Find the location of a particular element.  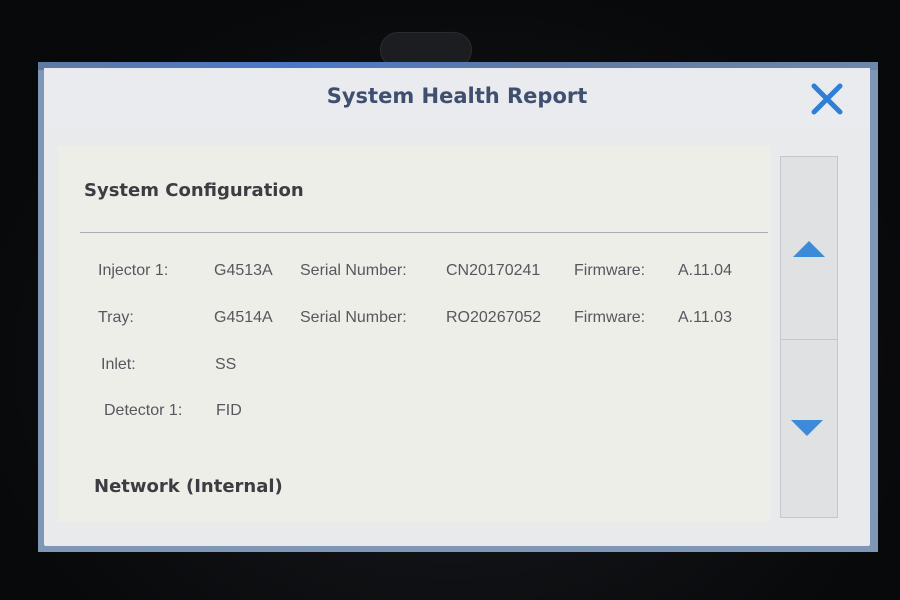

section-title-network-internal: Network (Internal) is located at coordinates (188, 486).